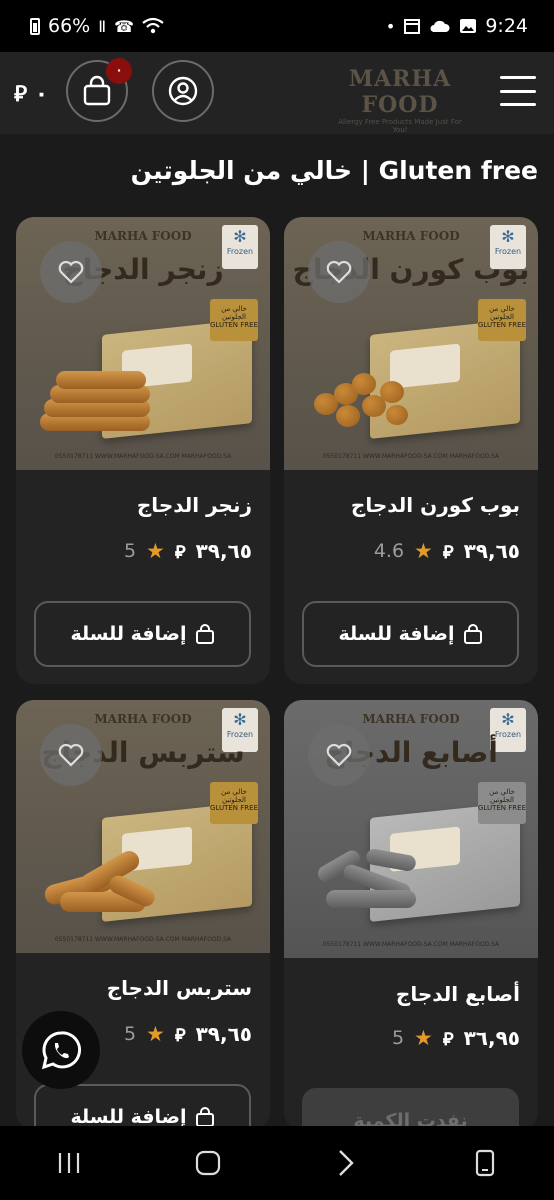 The image size is (554, 1200). I want to click on product-name: زنجر الدجاج, so click(194, 505).